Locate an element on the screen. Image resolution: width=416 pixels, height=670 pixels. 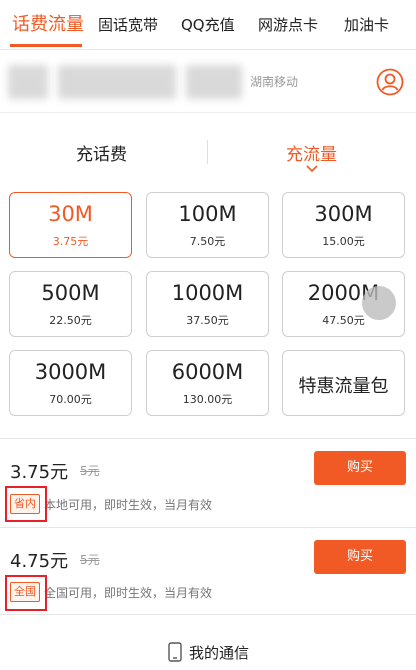
package-size: 500M is located at coordinates (70, 293).